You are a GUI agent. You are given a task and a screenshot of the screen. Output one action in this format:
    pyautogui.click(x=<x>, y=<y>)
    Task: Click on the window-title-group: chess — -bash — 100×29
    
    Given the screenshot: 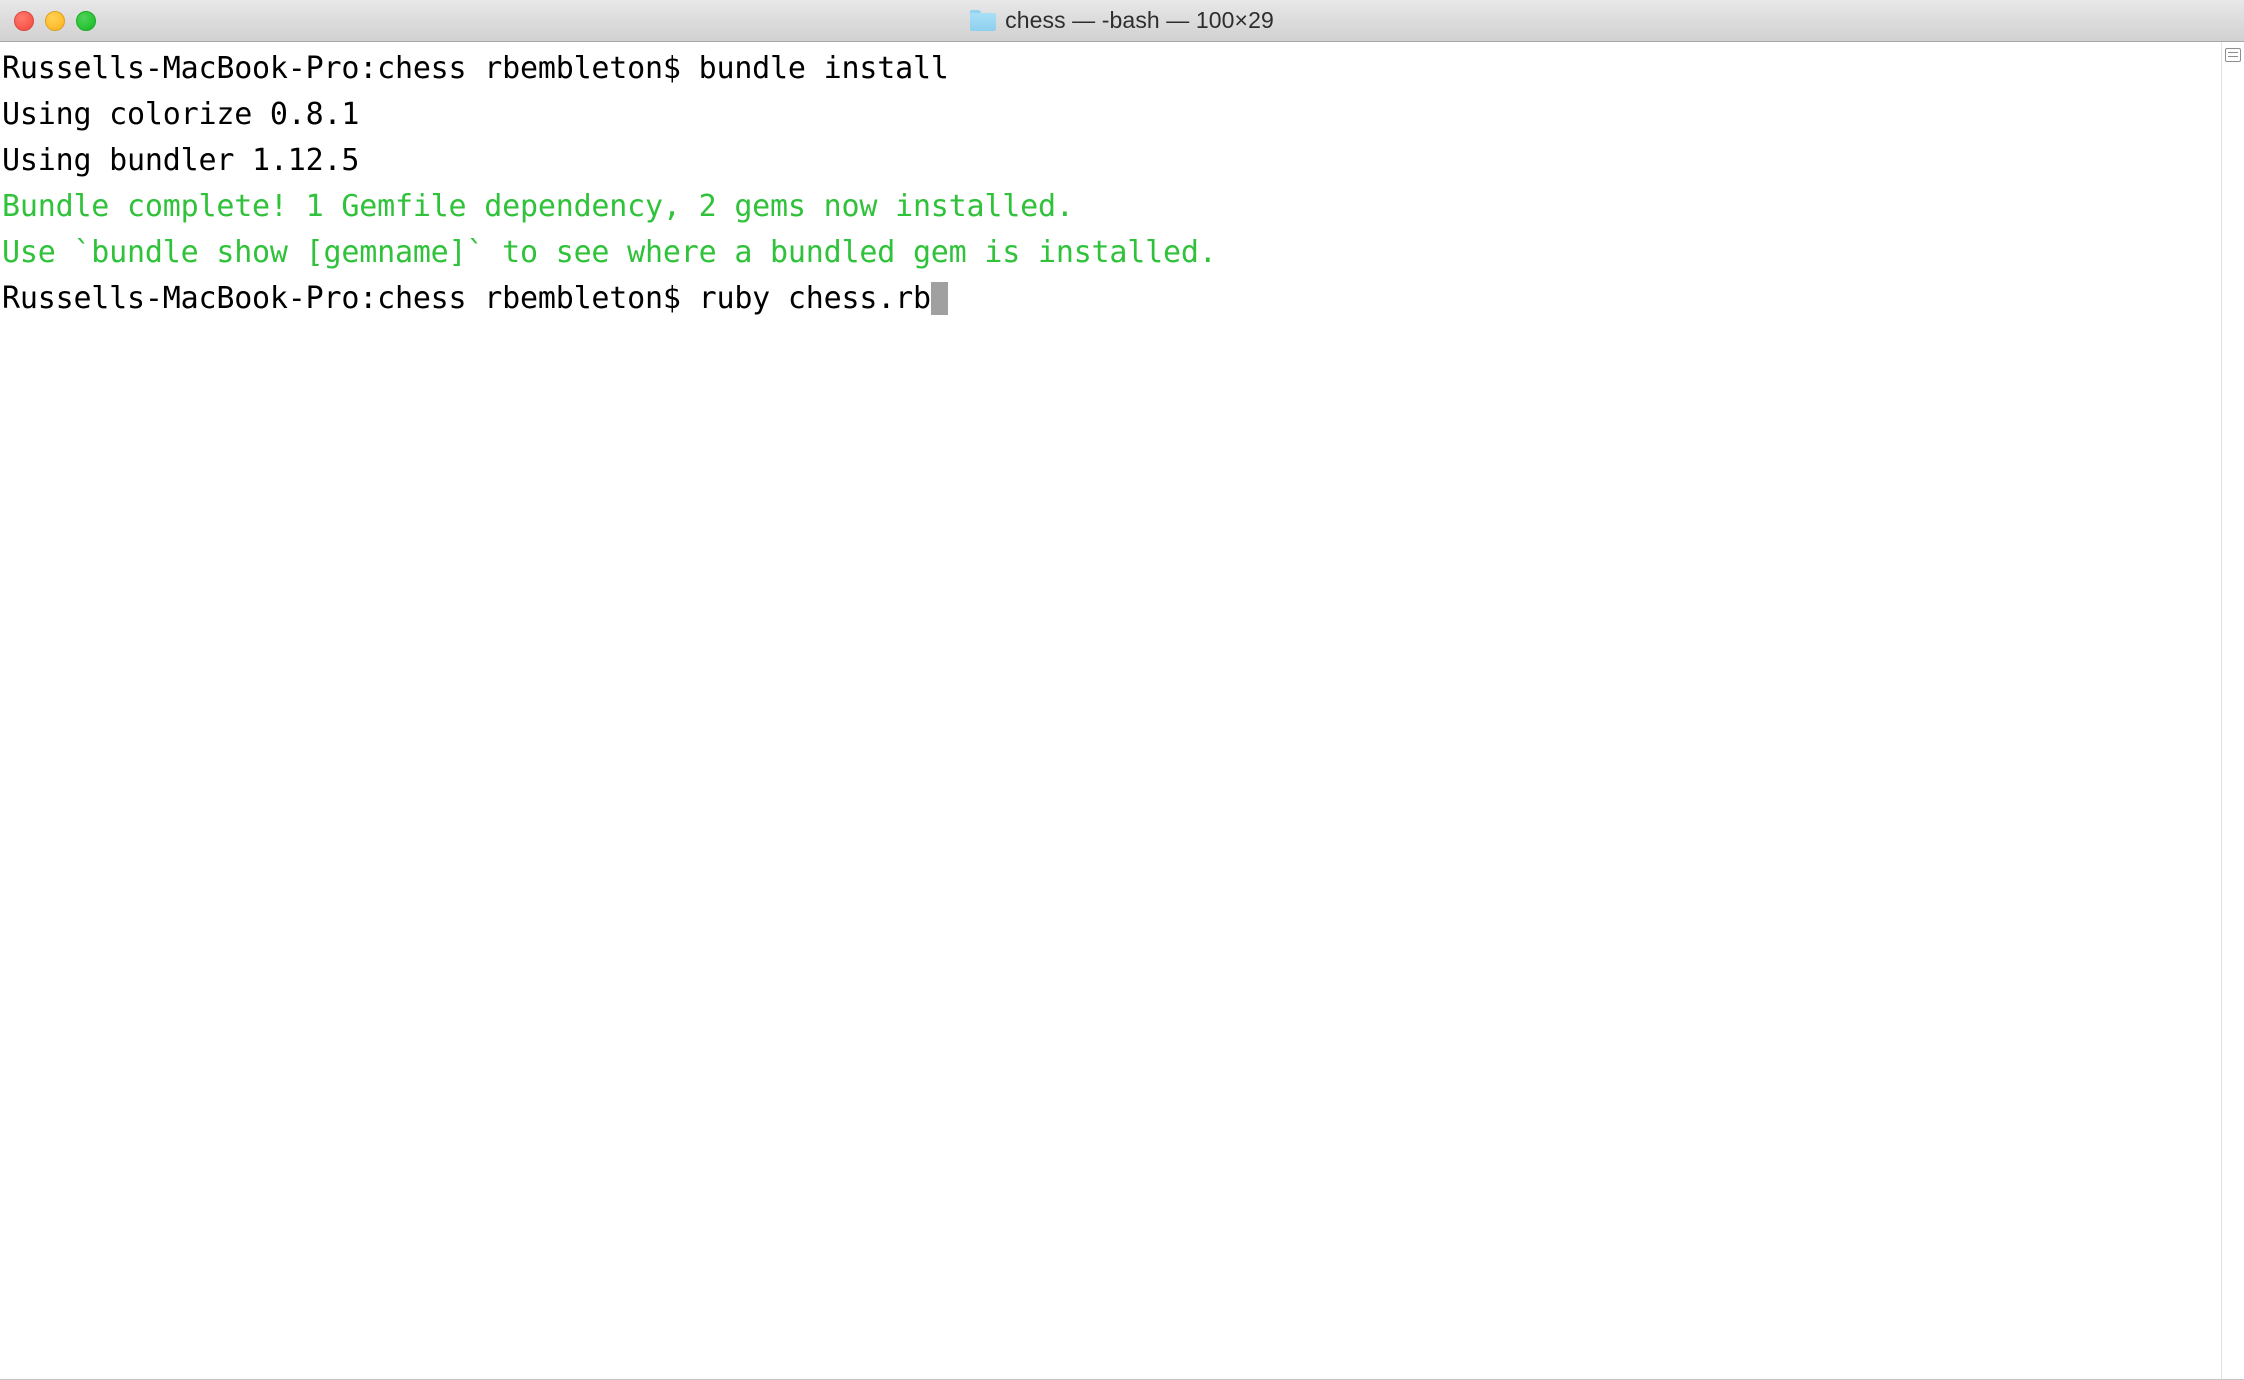 What is the action you would take?
    pyautogui.click(x=1122, y=20)
    